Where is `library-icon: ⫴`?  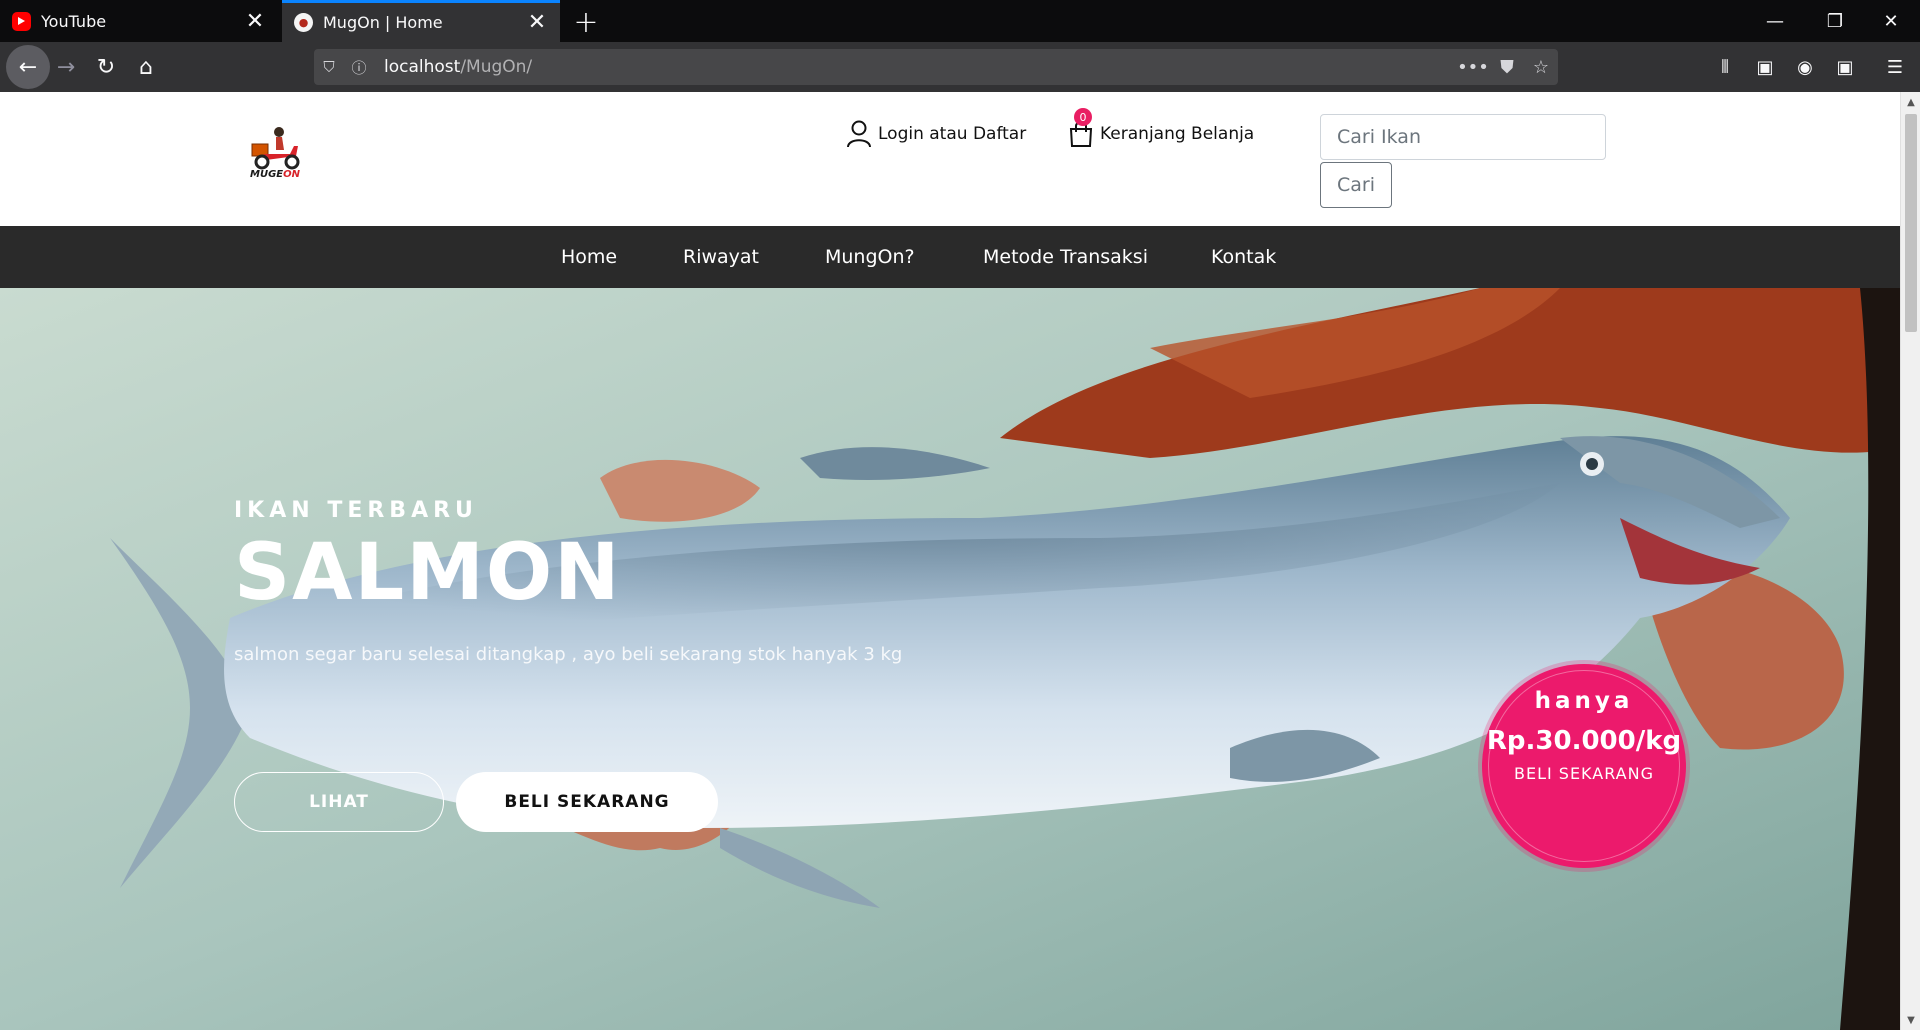
library-icon: ⫴ is located at coordinates (1725, 67).